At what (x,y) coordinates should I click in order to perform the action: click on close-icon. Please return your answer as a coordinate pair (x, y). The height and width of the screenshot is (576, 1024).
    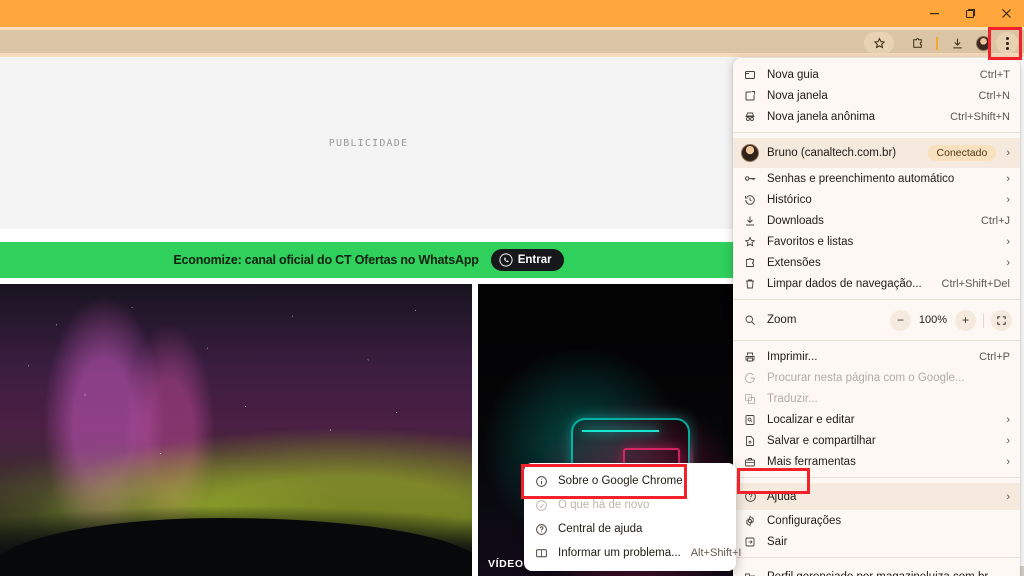
    Looking at the image, I should click on (1006, 13).